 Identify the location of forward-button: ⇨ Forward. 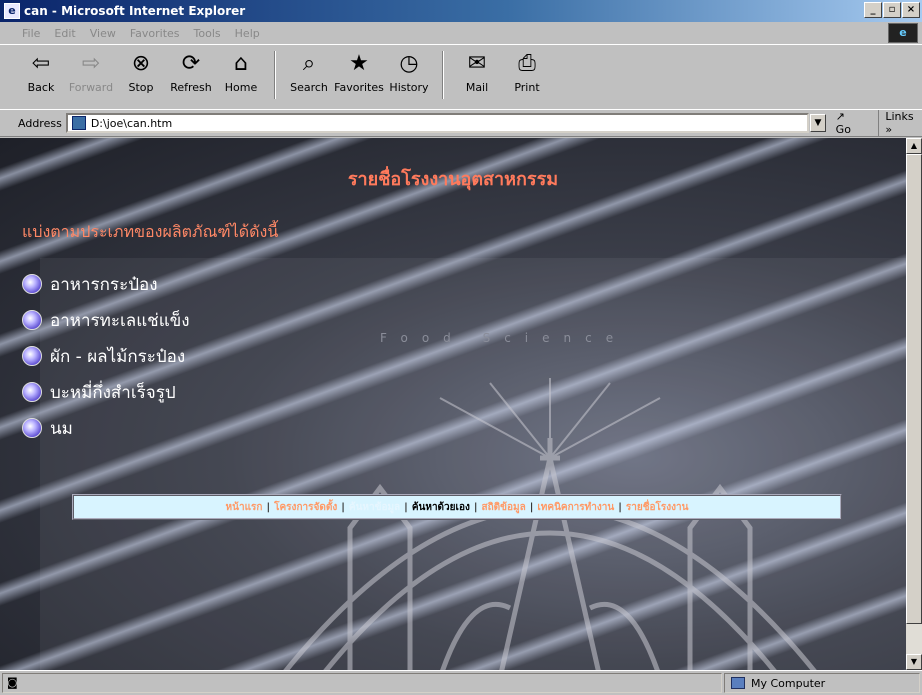
(91, 69).